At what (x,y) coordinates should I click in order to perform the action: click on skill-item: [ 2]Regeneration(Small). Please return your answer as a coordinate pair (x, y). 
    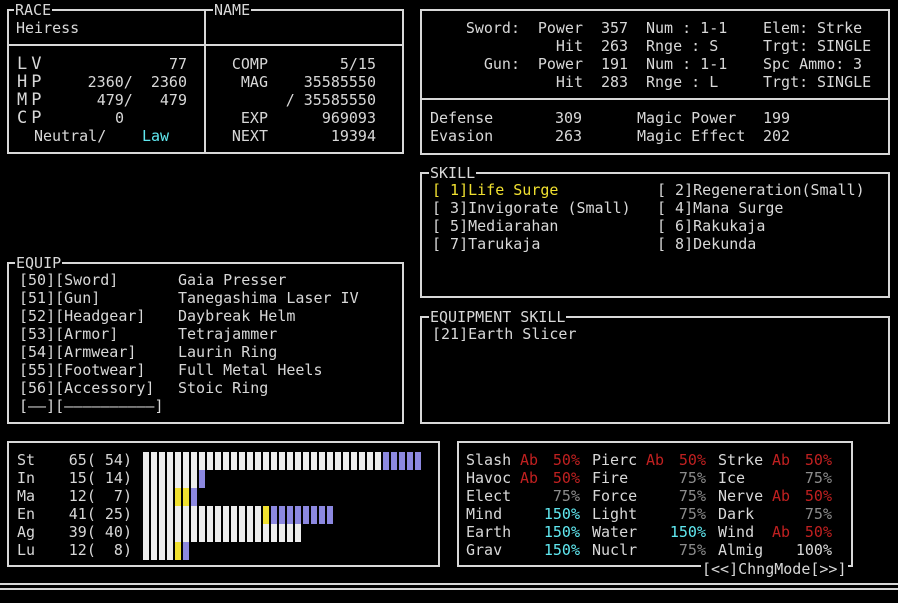
    Looking at the image, I should click on (761, 190).